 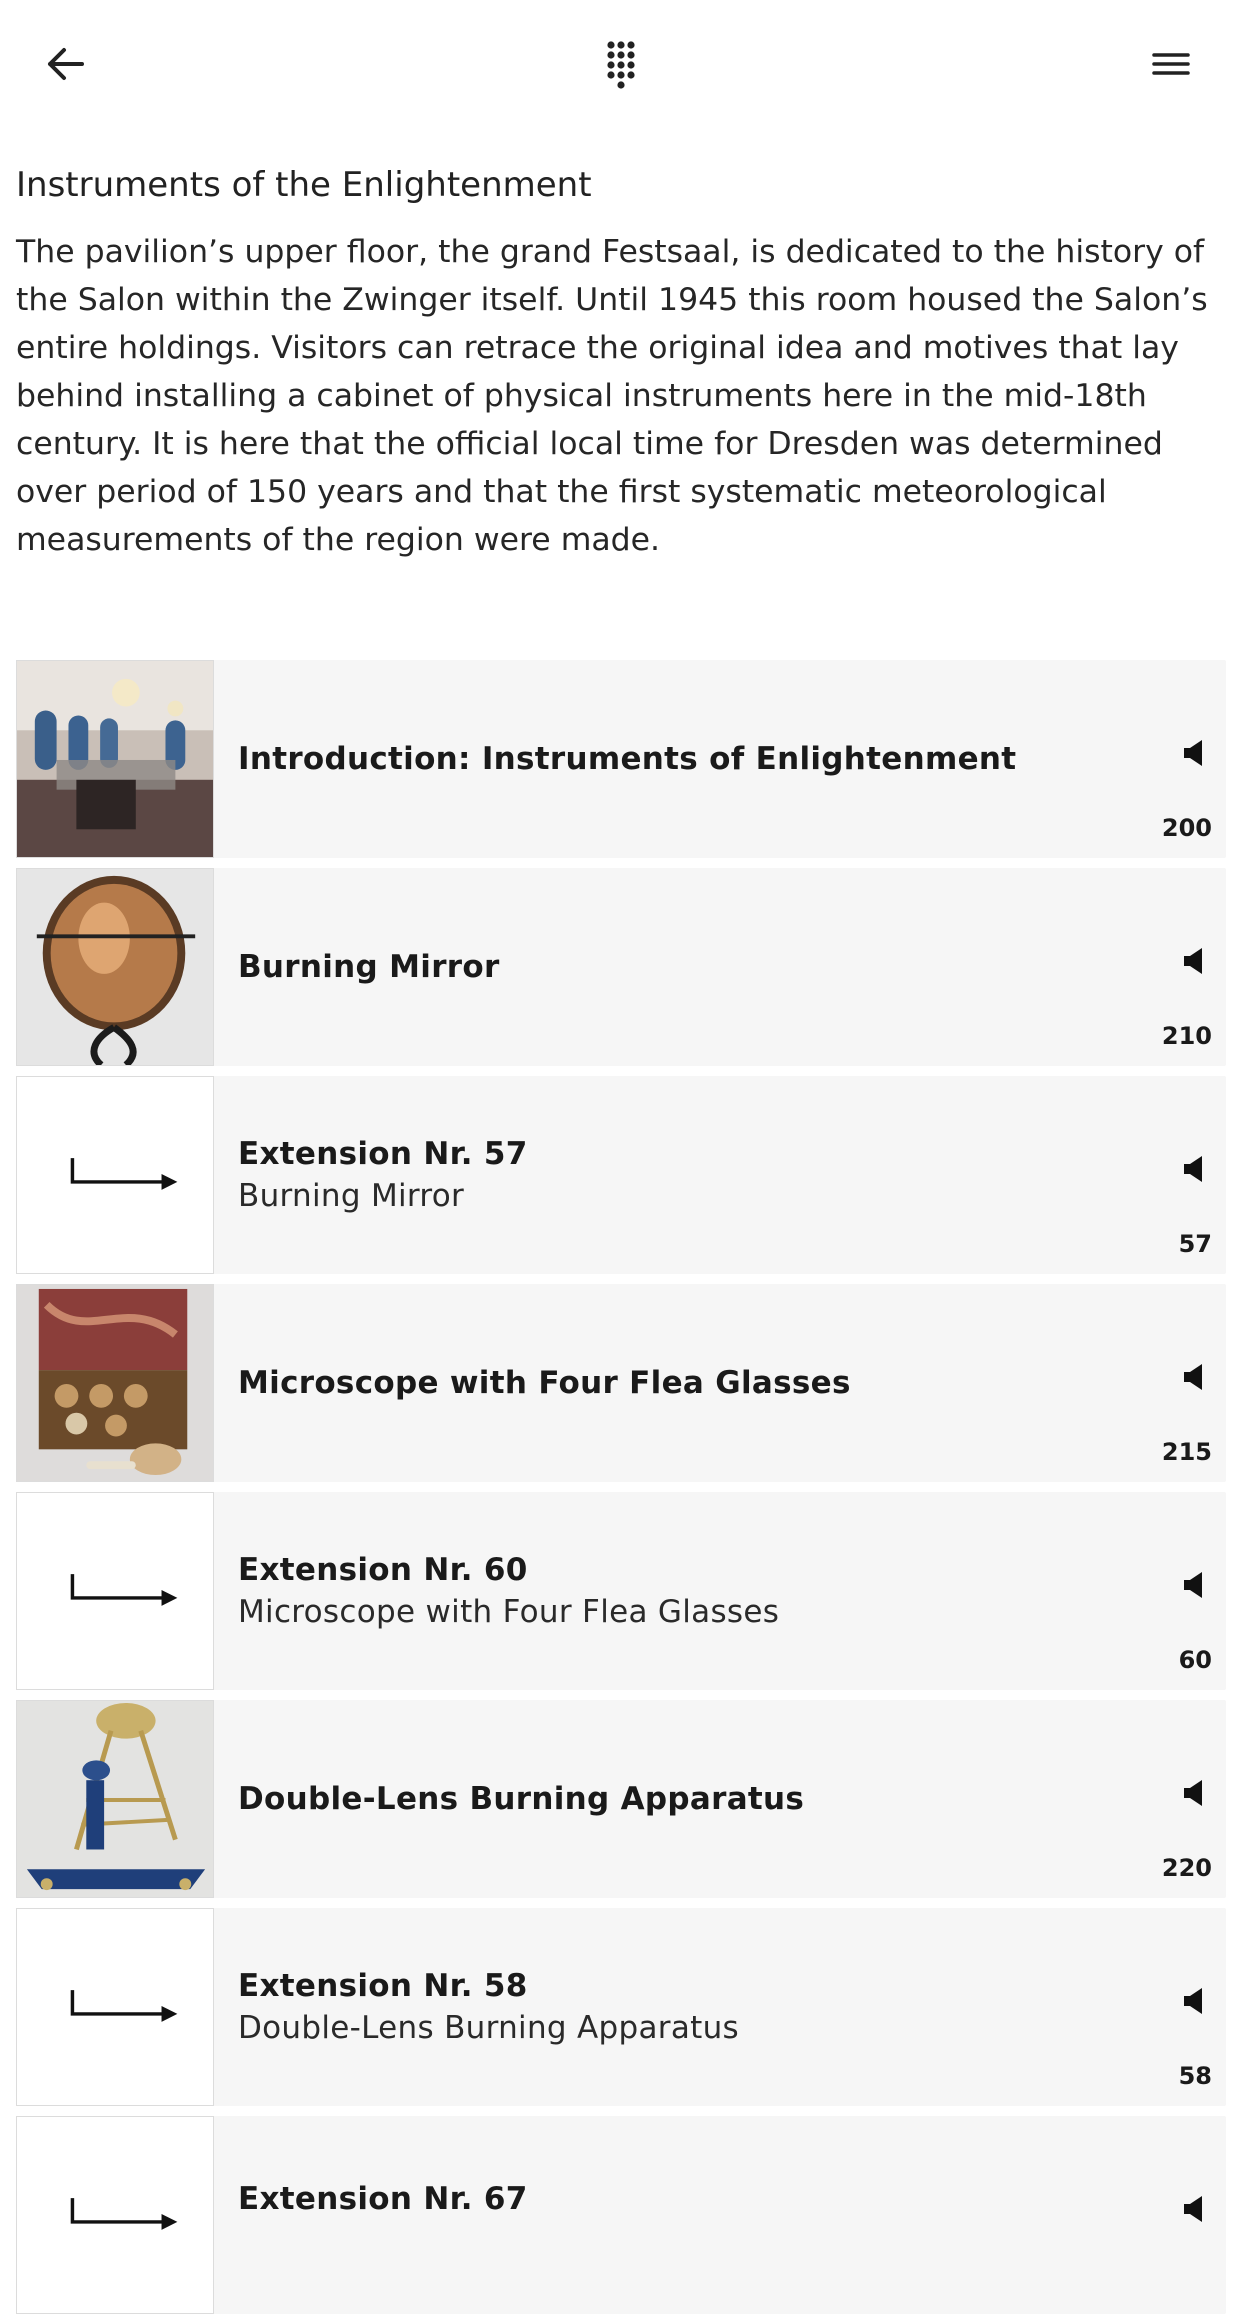 What do you see at coordinates (621, 2215) in the screenshot?
I see `tour-stop-item: Extension Nr. 67` at bounding box center [621, 2215].